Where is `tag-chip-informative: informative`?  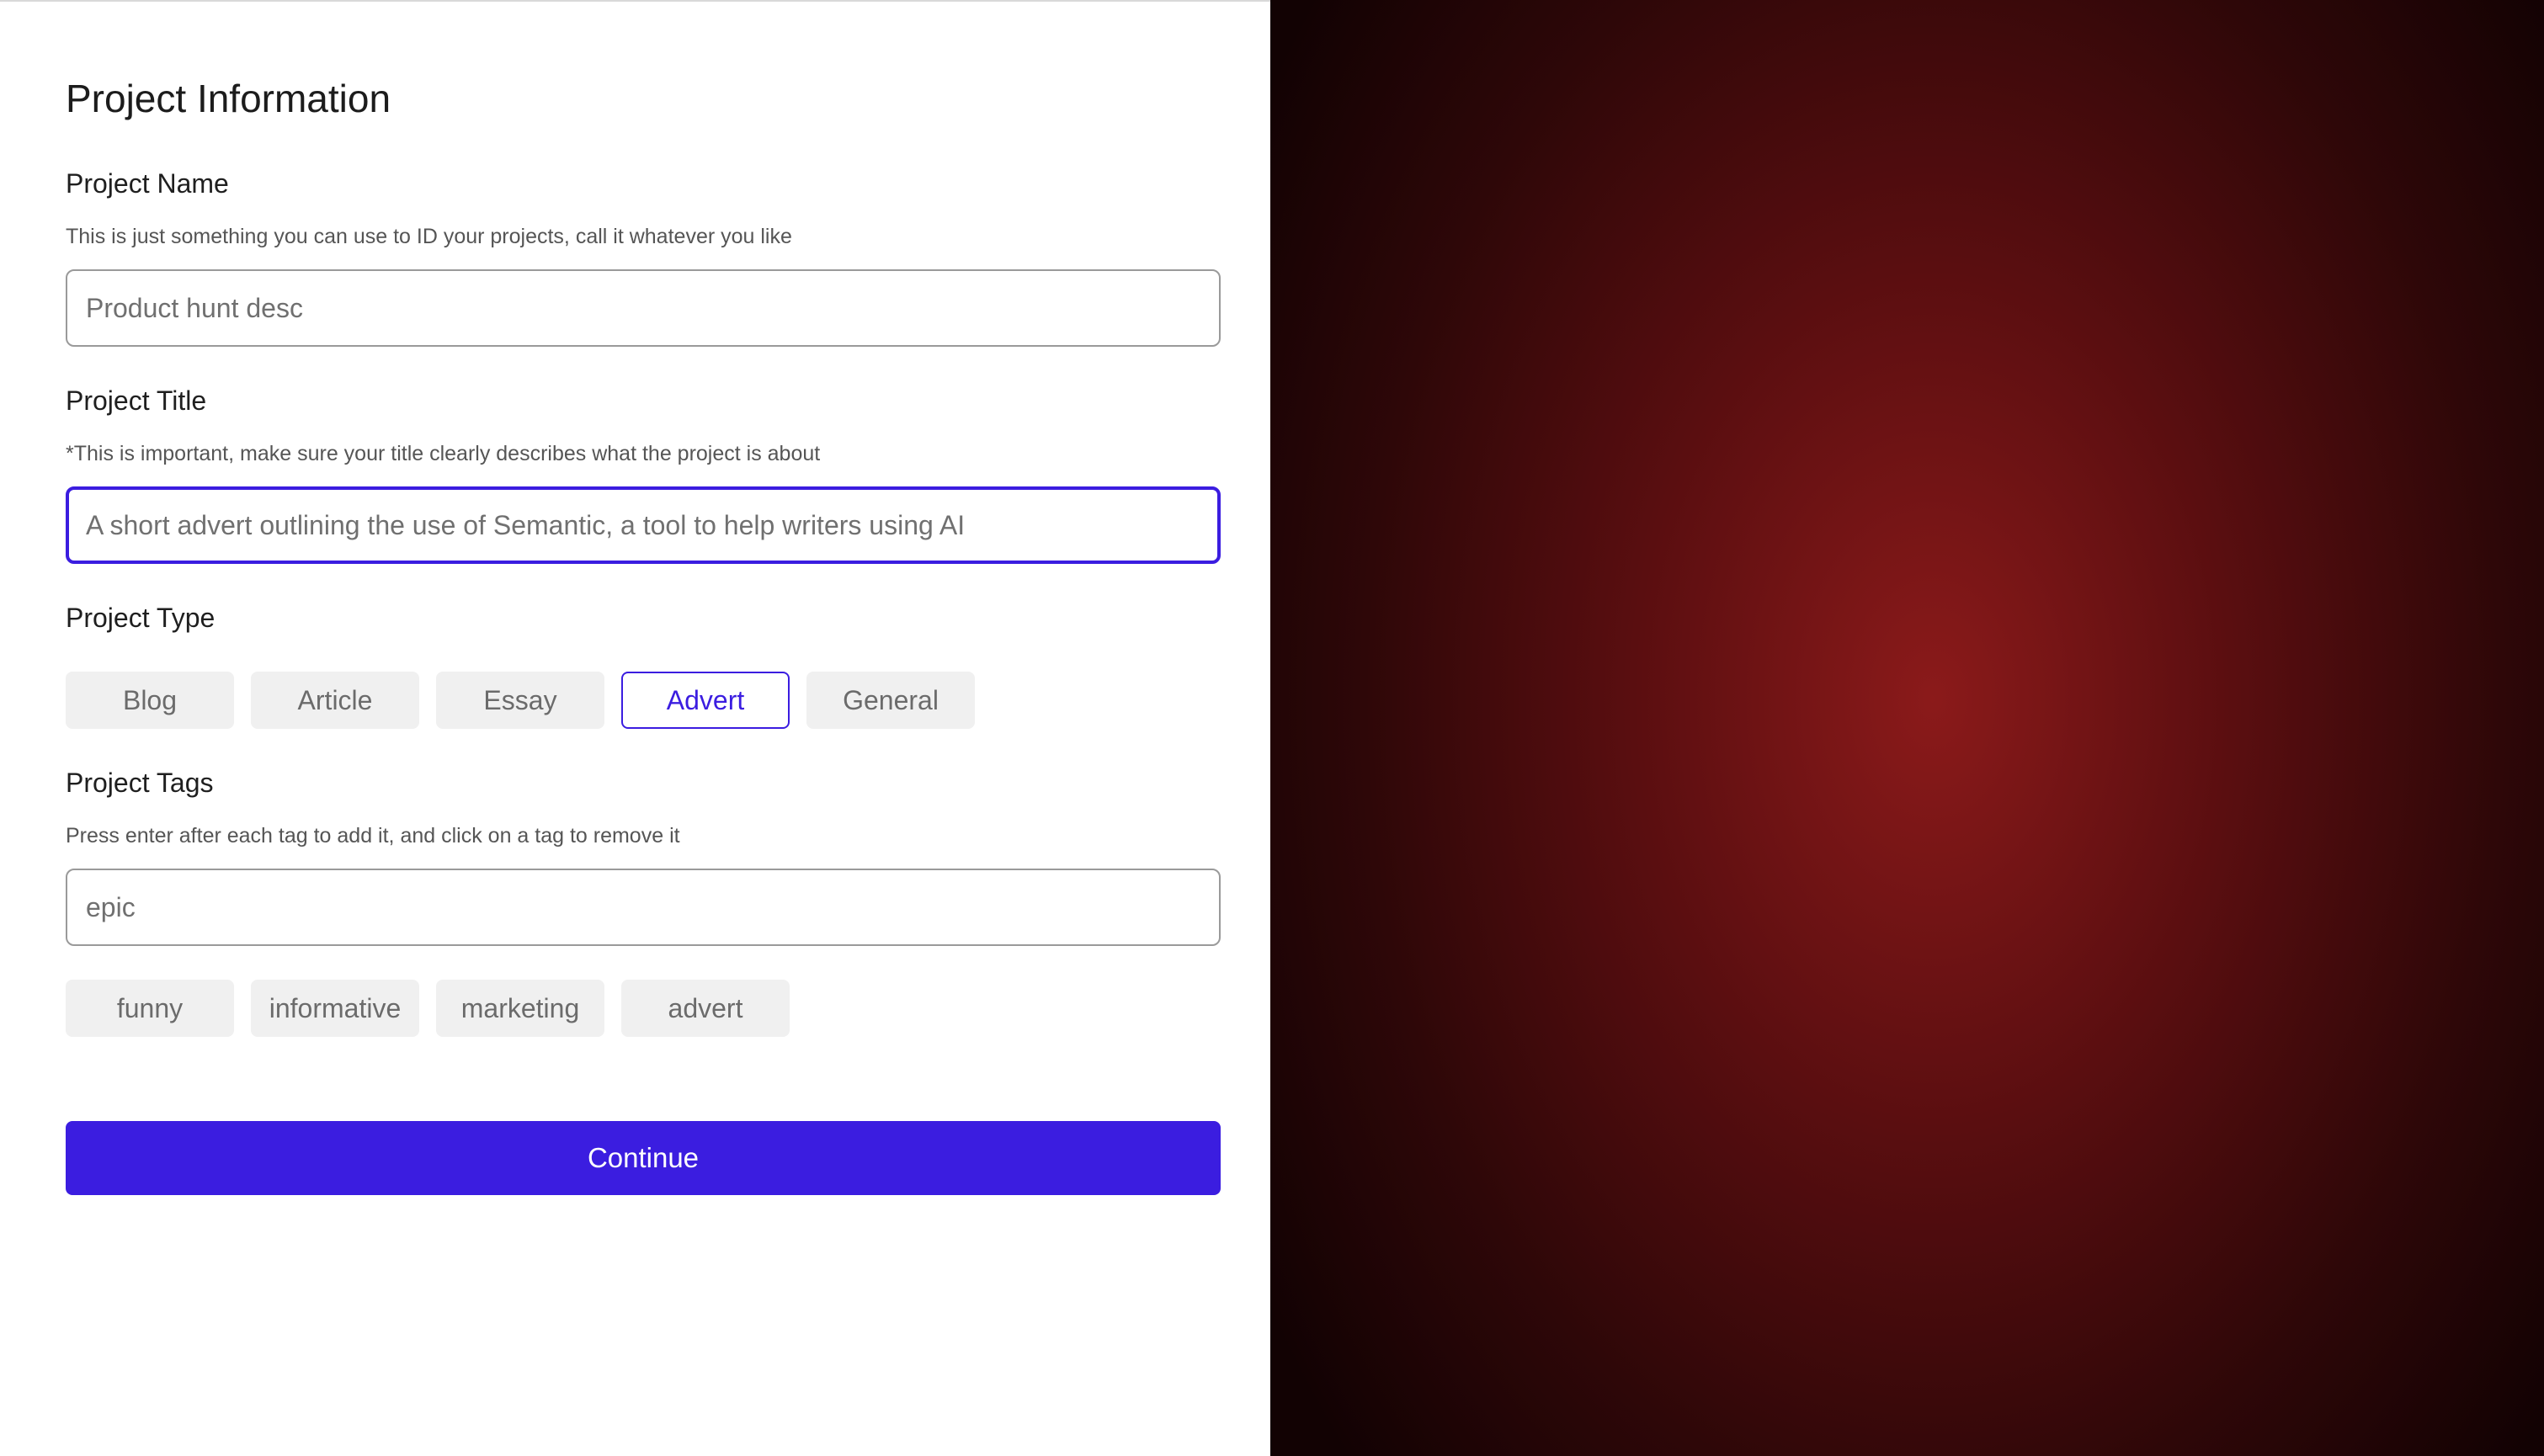 tag-chip-informative: informative is located at coordinates (335, 1008).